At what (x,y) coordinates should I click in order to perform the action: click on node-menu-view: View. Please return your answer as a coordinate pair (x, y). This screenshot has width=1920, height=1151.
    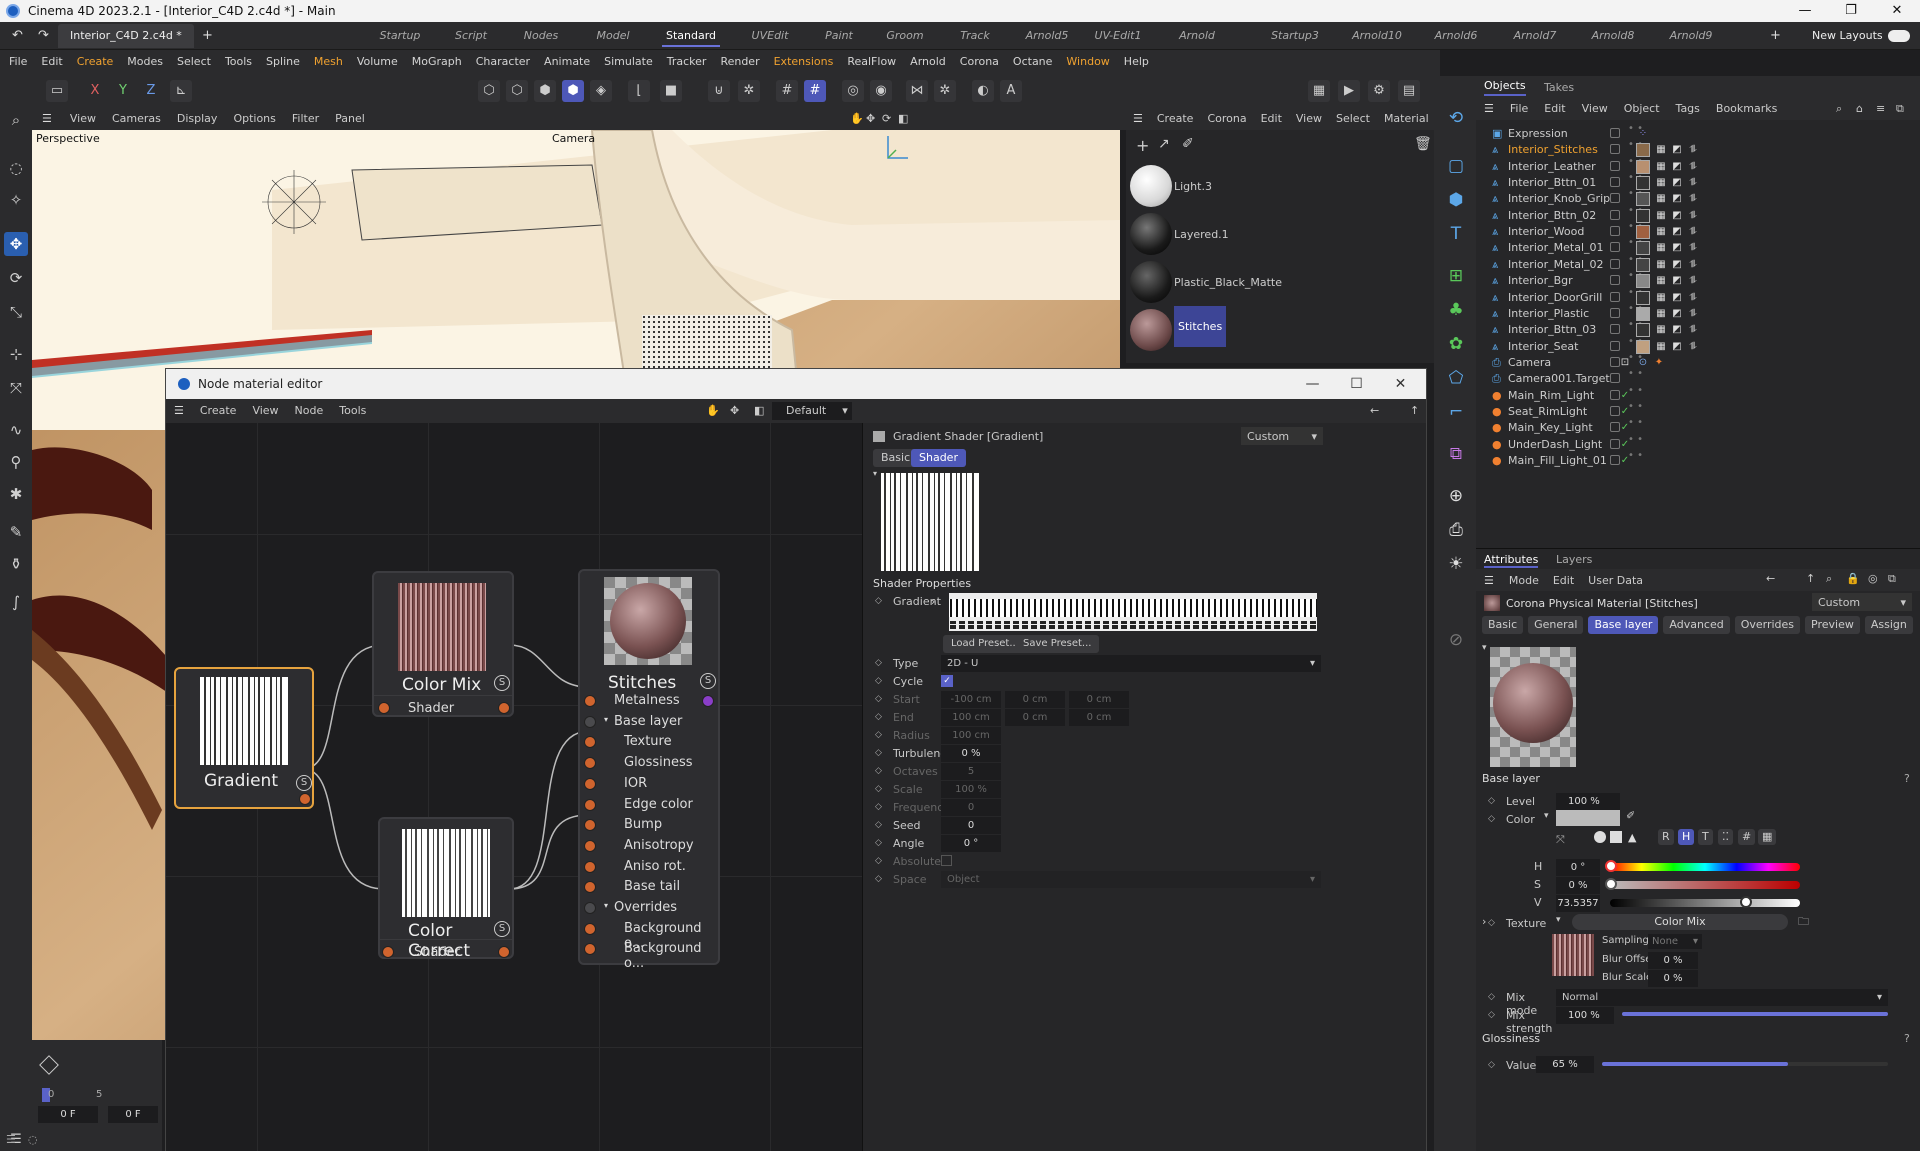
    Looking at the image, I should click on (265, 411).